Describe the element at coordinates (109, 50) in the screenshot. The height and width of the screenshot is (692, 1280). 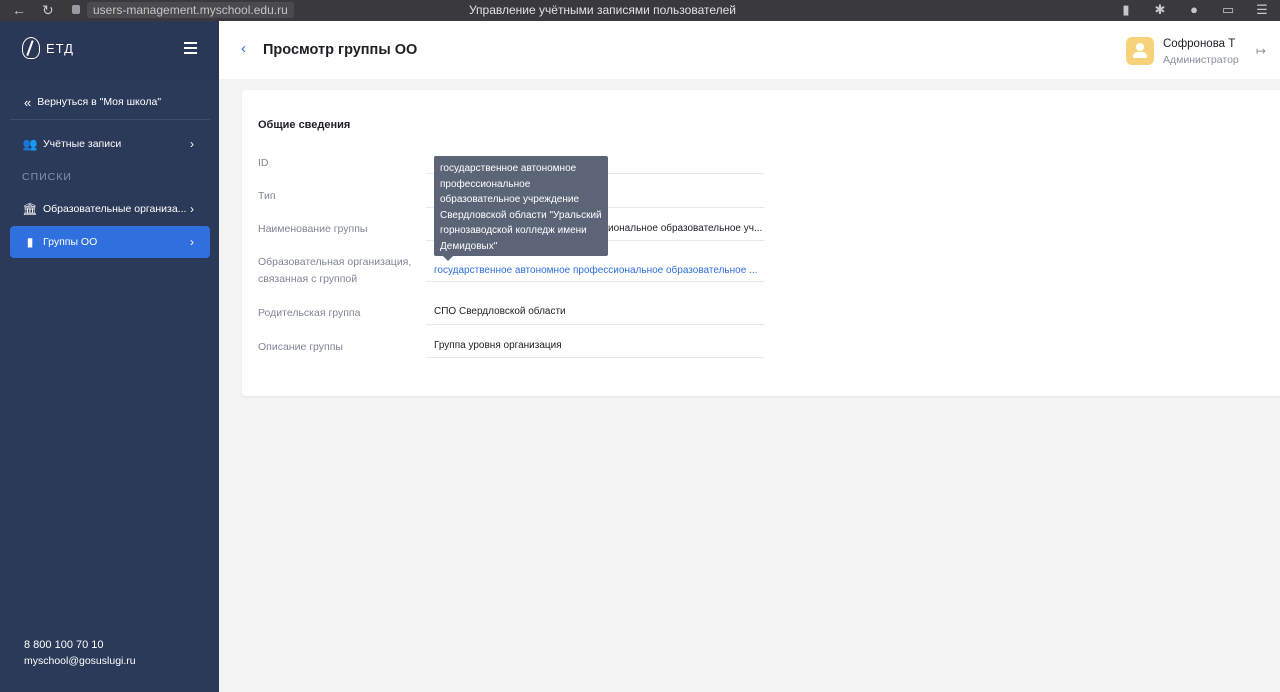
I see `sidebar-header: ЕТД` at that location.